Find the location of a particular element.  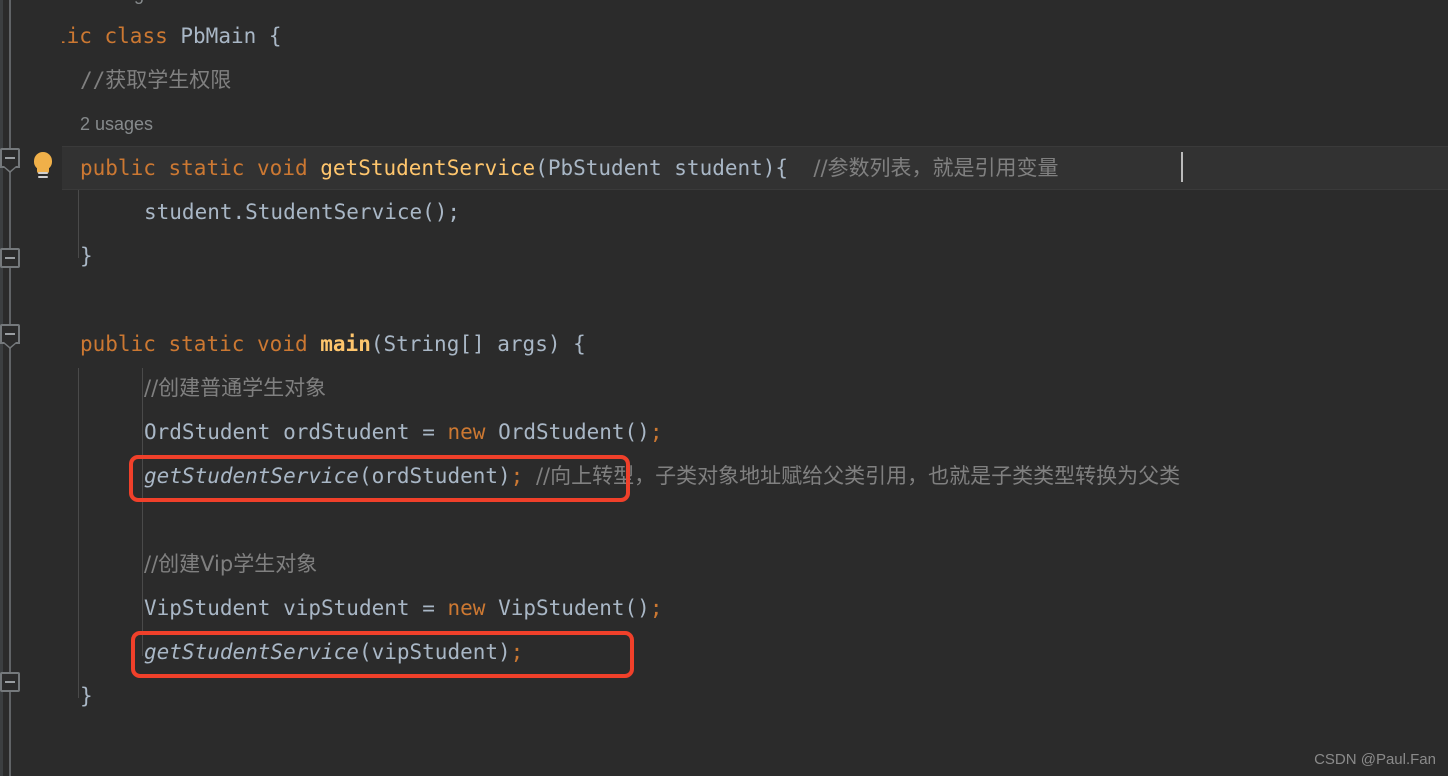

text-caret is located at coordinates (1182, 167).